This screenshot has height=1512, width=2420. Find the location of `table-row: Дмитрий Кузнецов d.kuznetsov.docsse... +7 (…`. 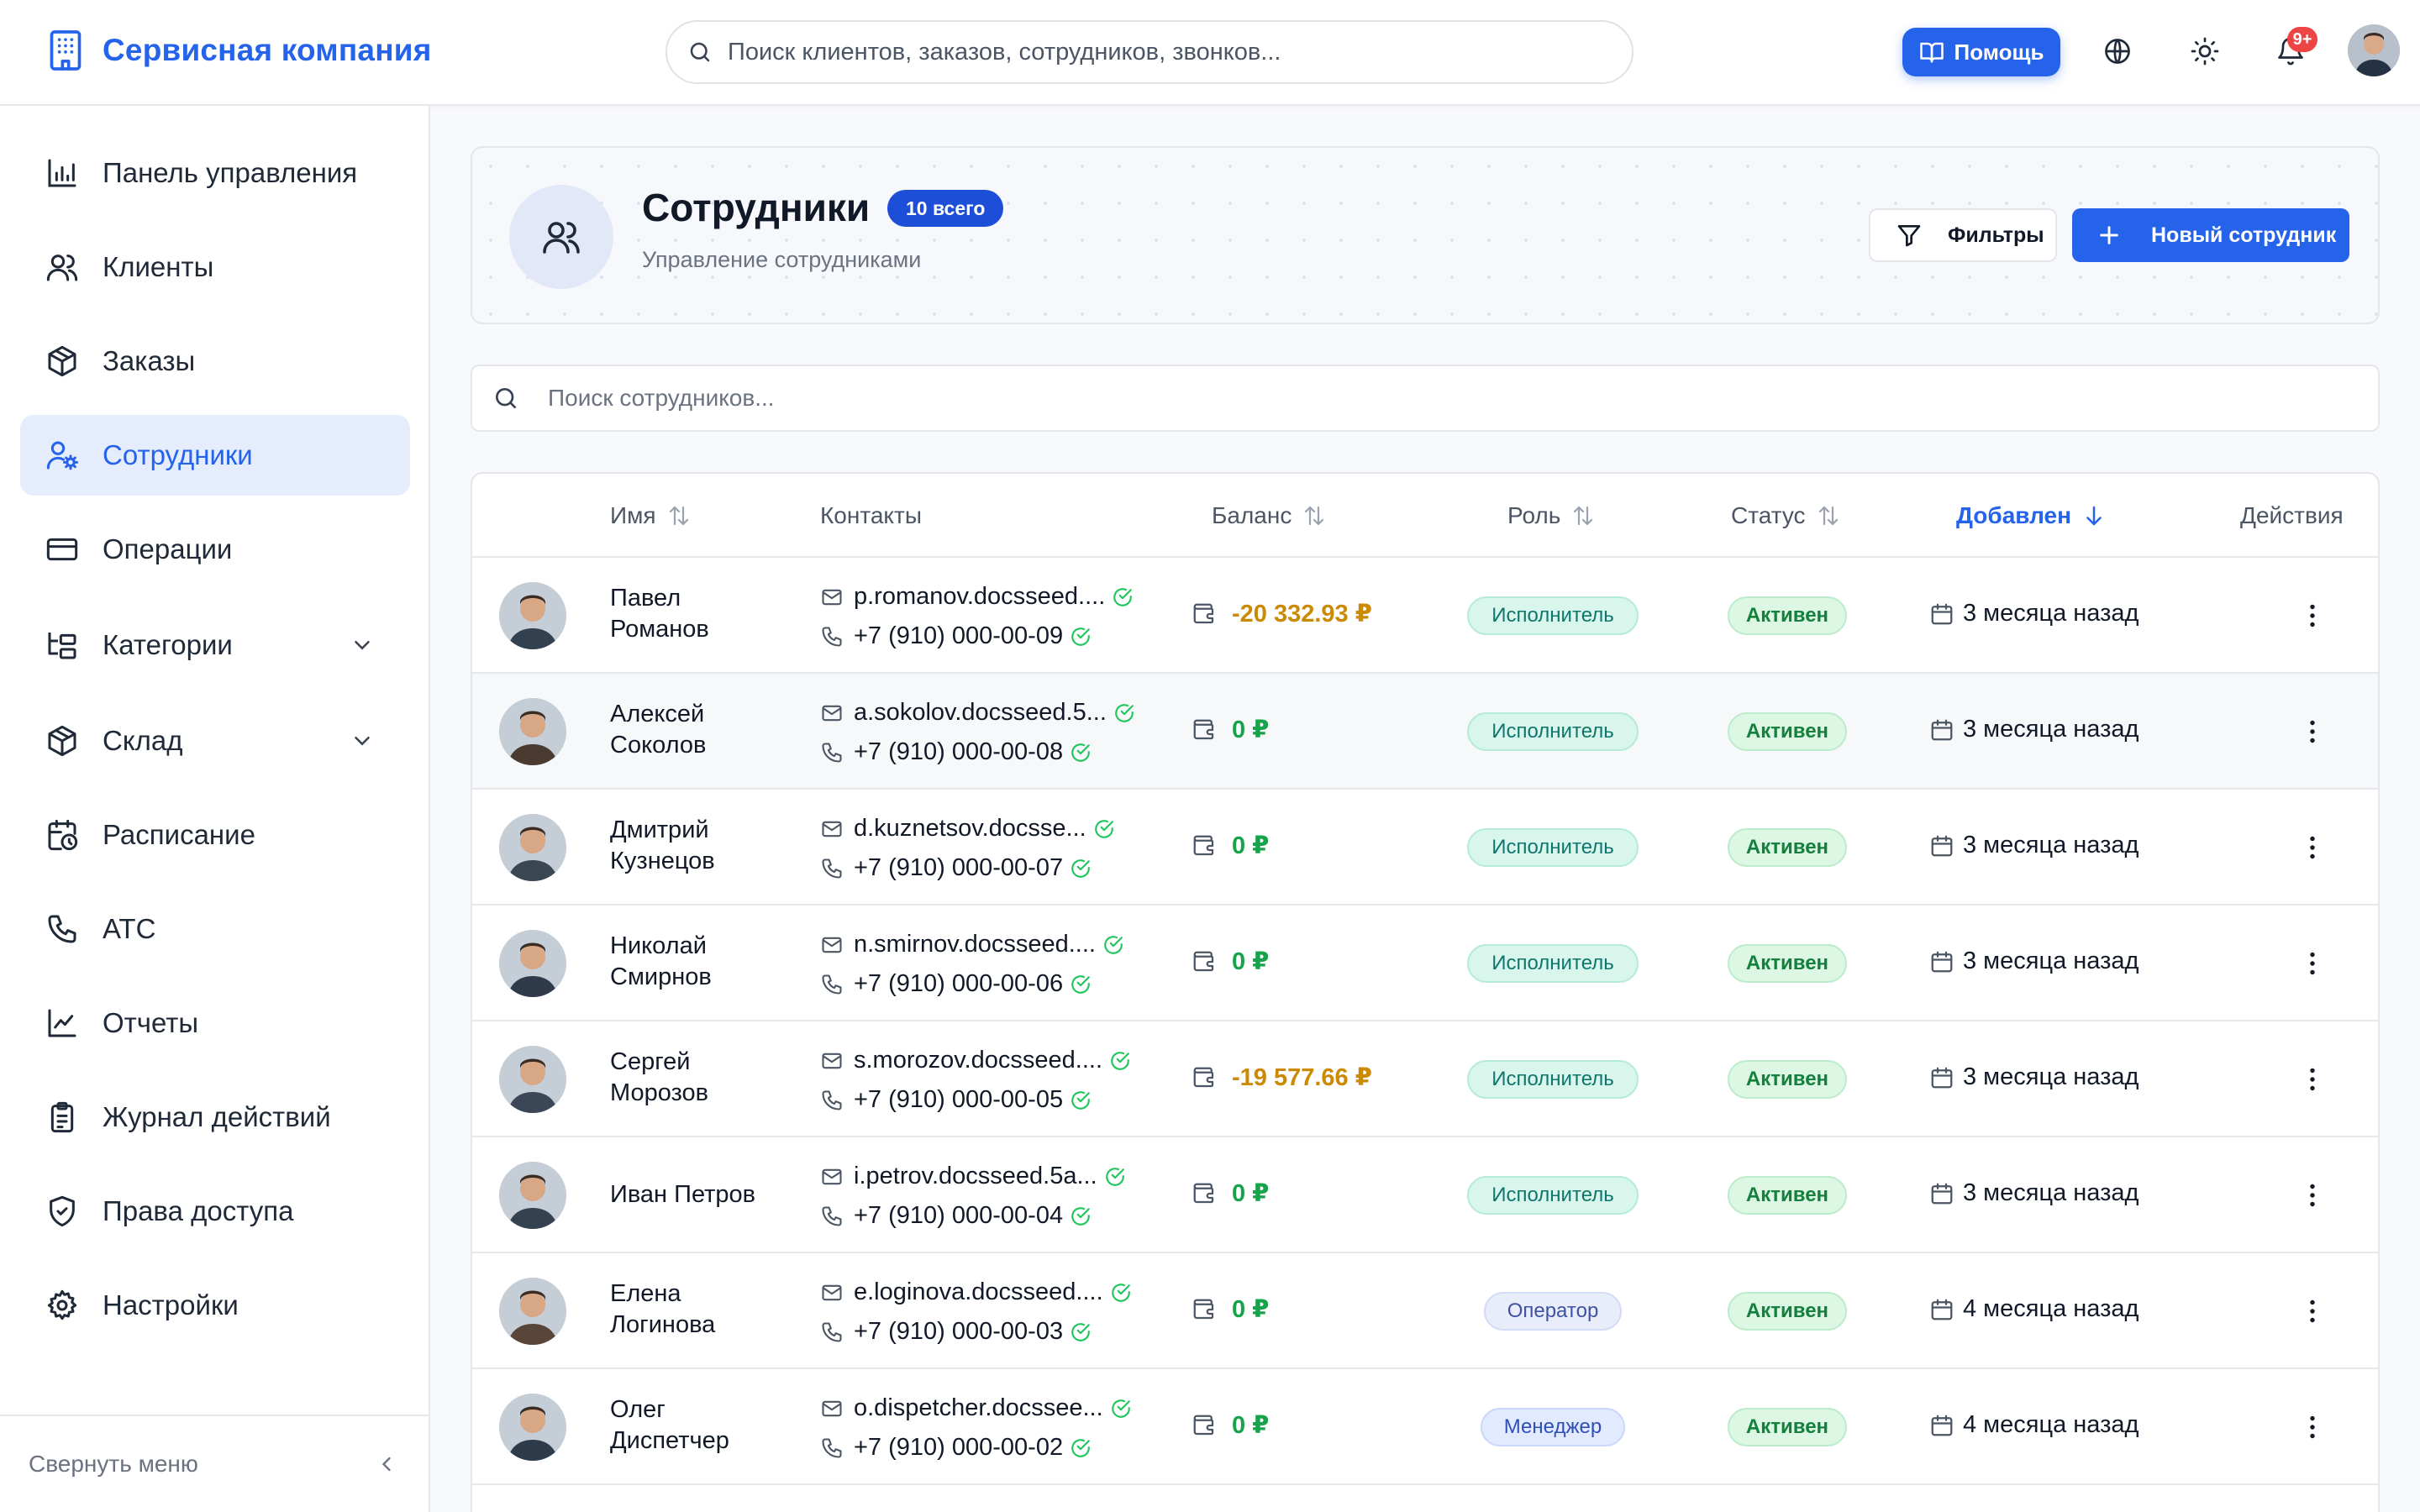

table-row: Дмитрий Кузнецов d.kuznetsov.docsse... +7 (… is located at coordinates (1425, 848).